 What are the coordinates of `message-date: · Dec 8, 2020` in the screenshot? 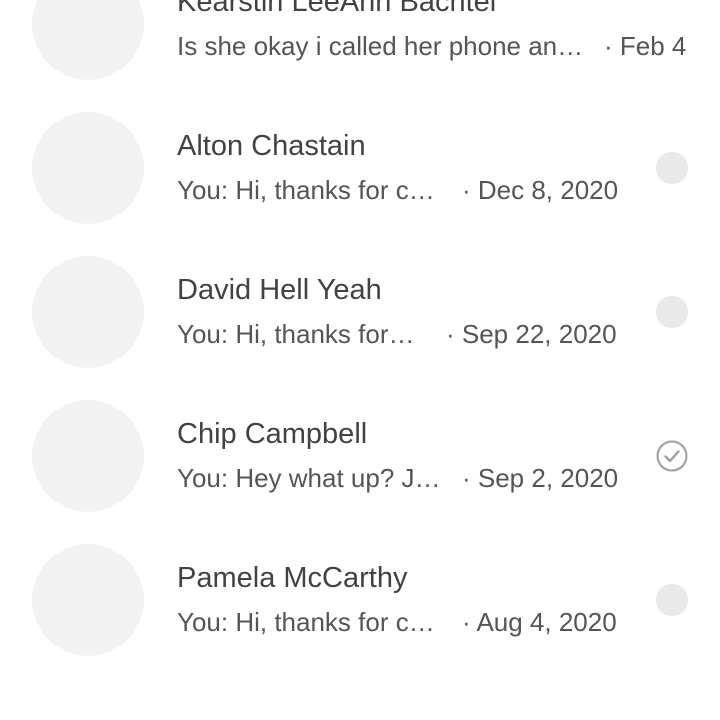 It's located at (540, 190).